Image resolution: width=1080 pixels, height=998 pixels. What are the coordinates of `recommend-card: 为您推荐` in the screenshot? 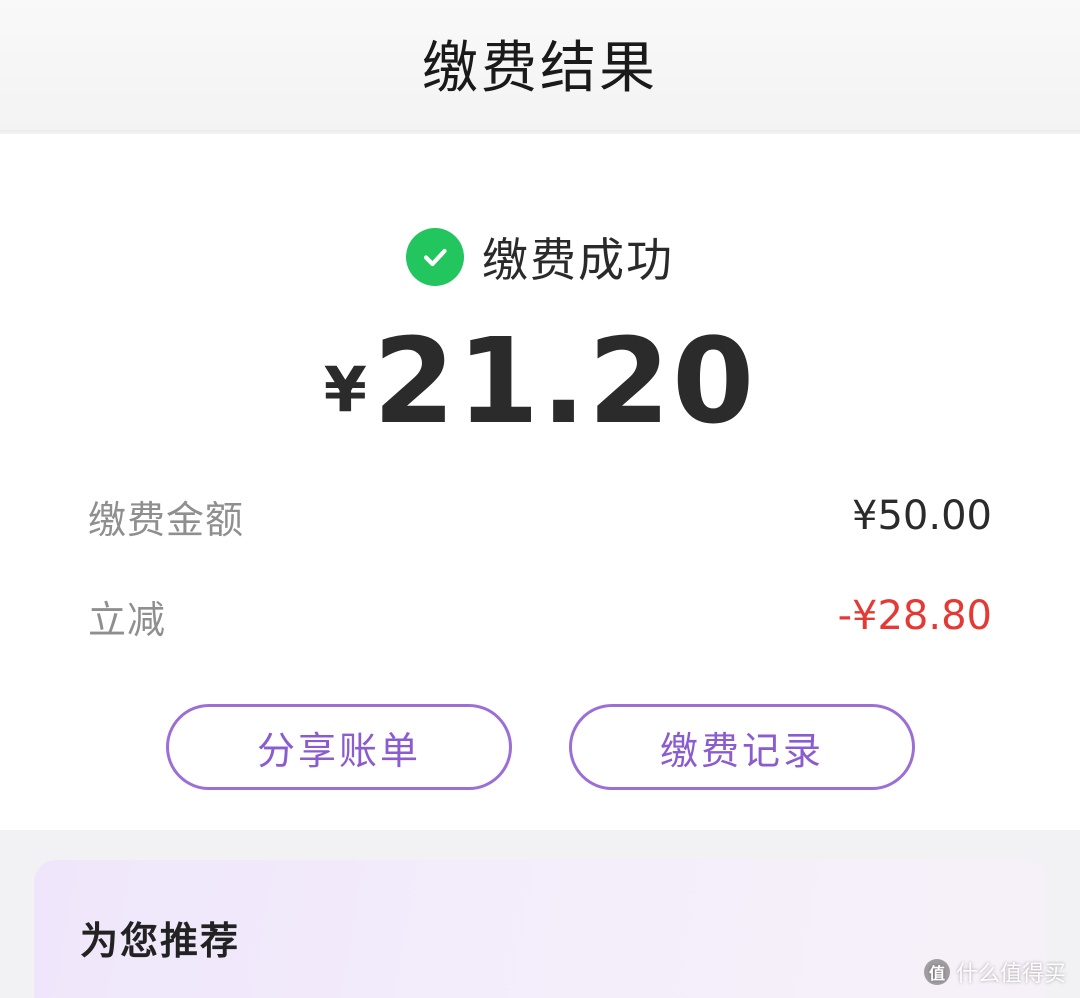 It's located at (540, 929).